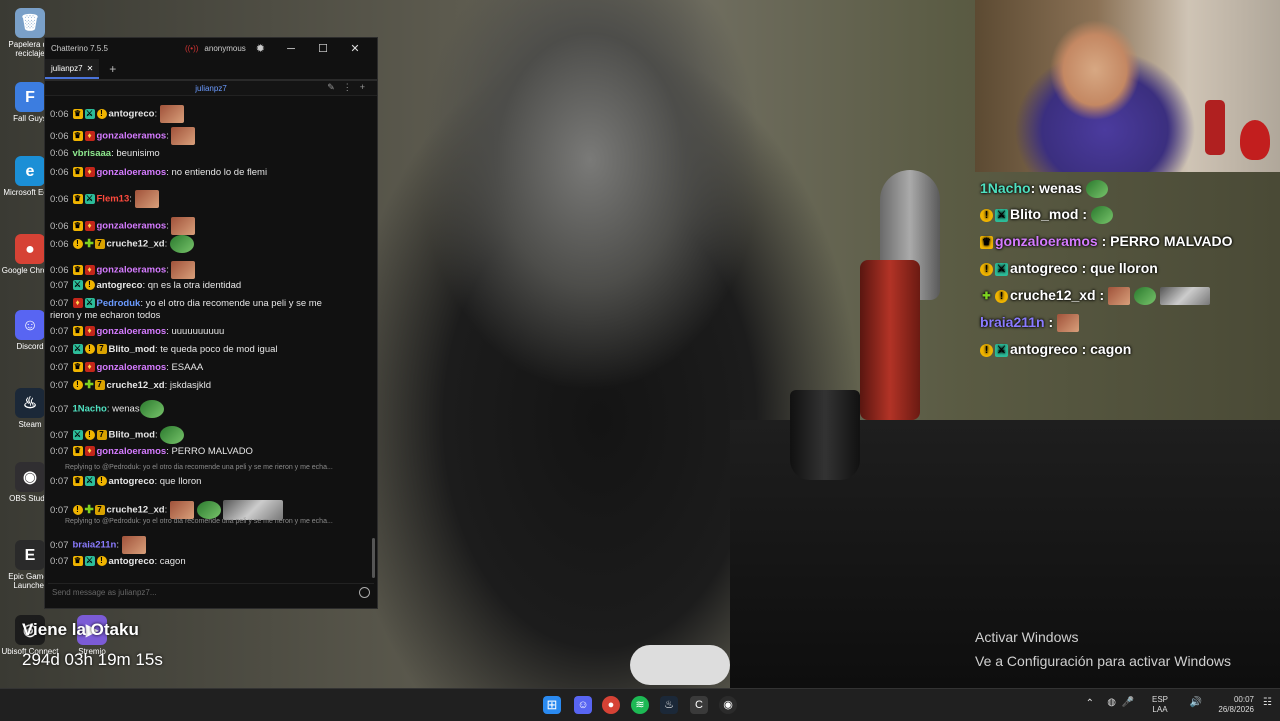  Describe the element at coordinates (172, 561) in the screenshot. I see `message-text: cagon` at that location.